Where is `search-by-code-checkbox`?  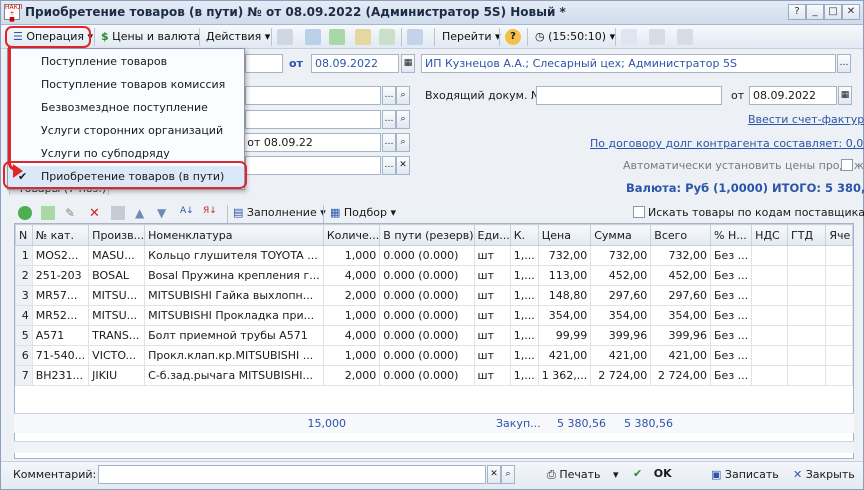 search-by-code-checkbox is located at coordinates (639, 212).